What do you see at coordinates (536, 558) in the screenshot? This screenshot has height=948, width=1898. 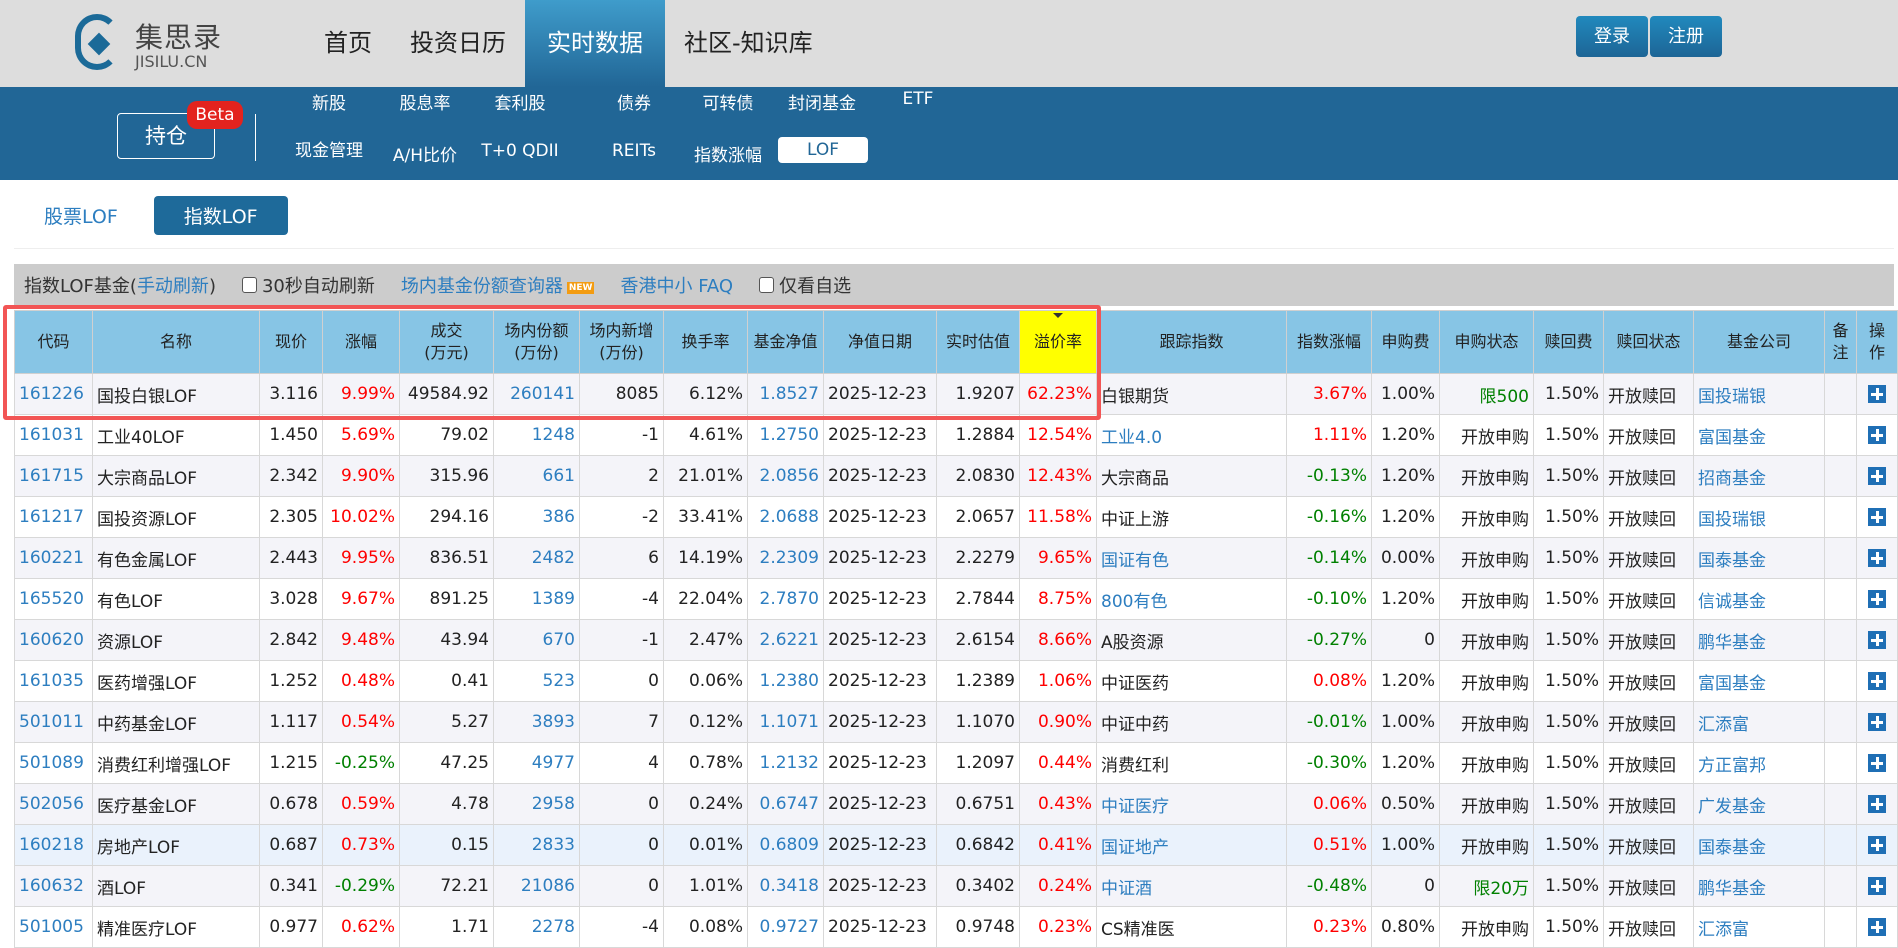 I see `cell-shares: 2482` at bounding box center [536, 558].